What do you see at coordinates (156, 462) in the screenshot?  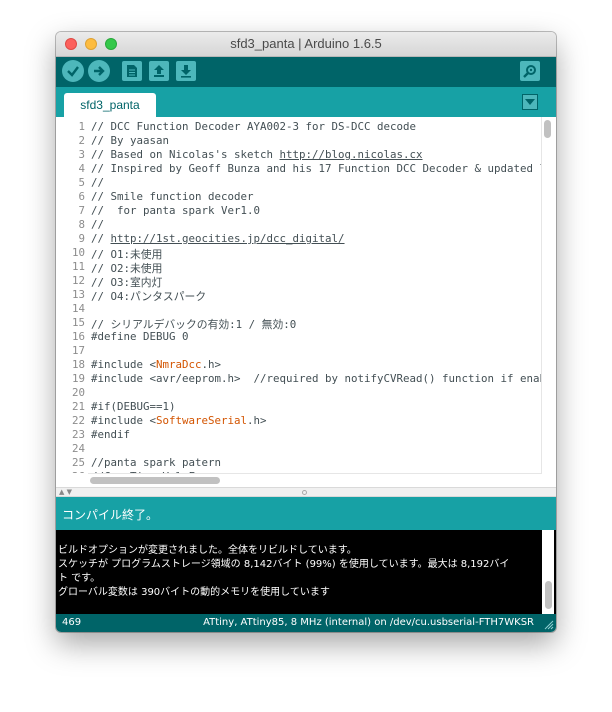 I see `code-line: //panta spark patern` at bounding box center [156, 462].